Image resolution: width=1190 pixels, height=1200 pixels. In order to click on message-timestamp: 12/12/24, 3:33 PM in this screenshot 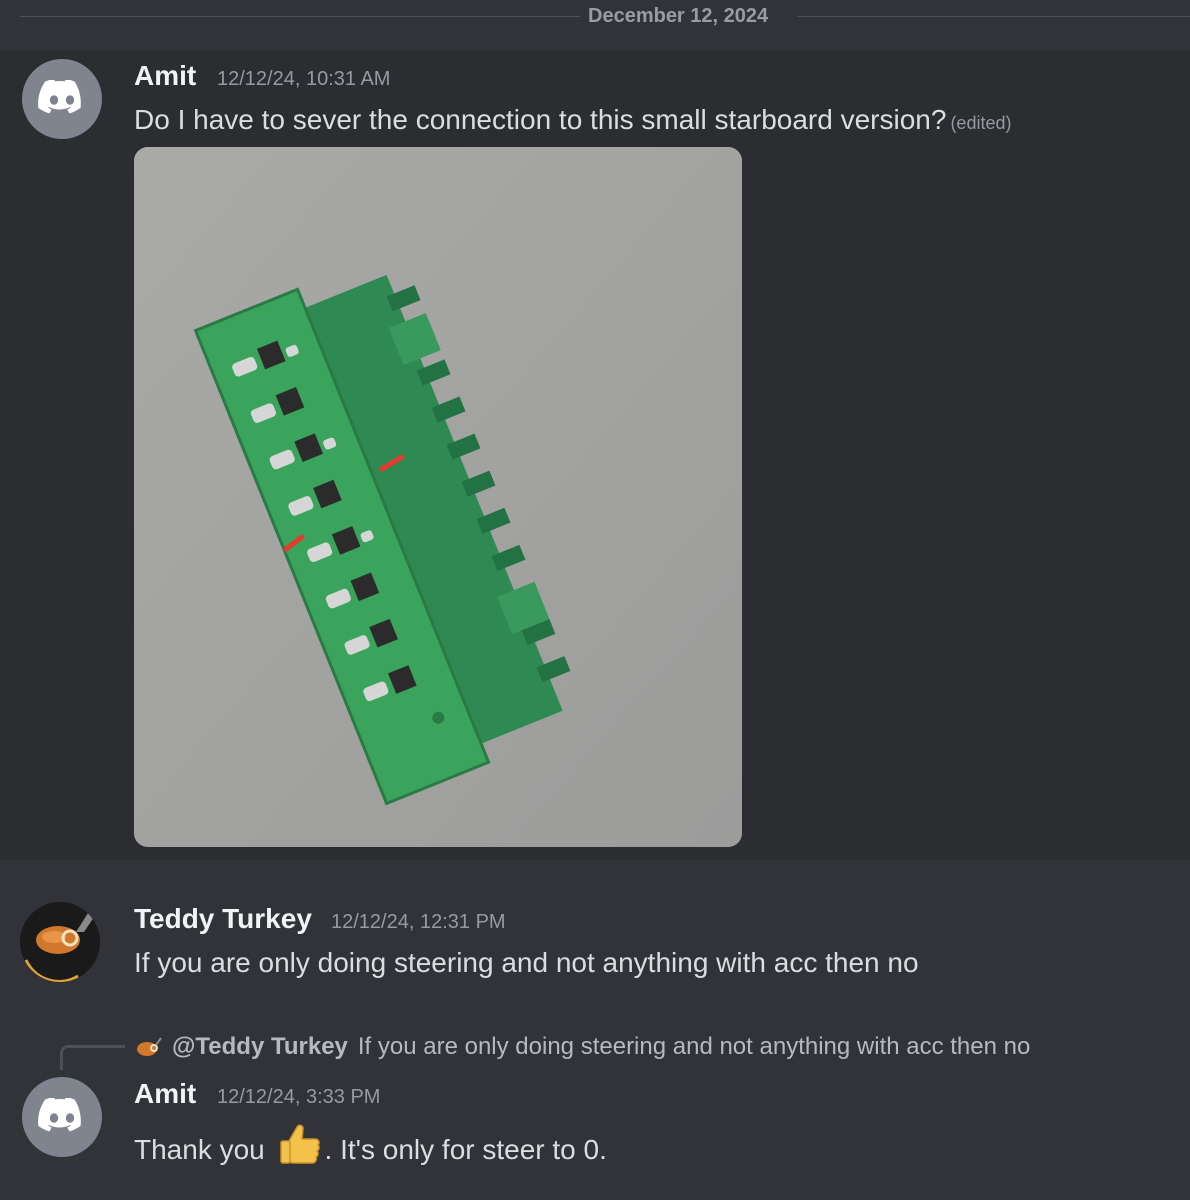, I will do `click(298, 1097)`.